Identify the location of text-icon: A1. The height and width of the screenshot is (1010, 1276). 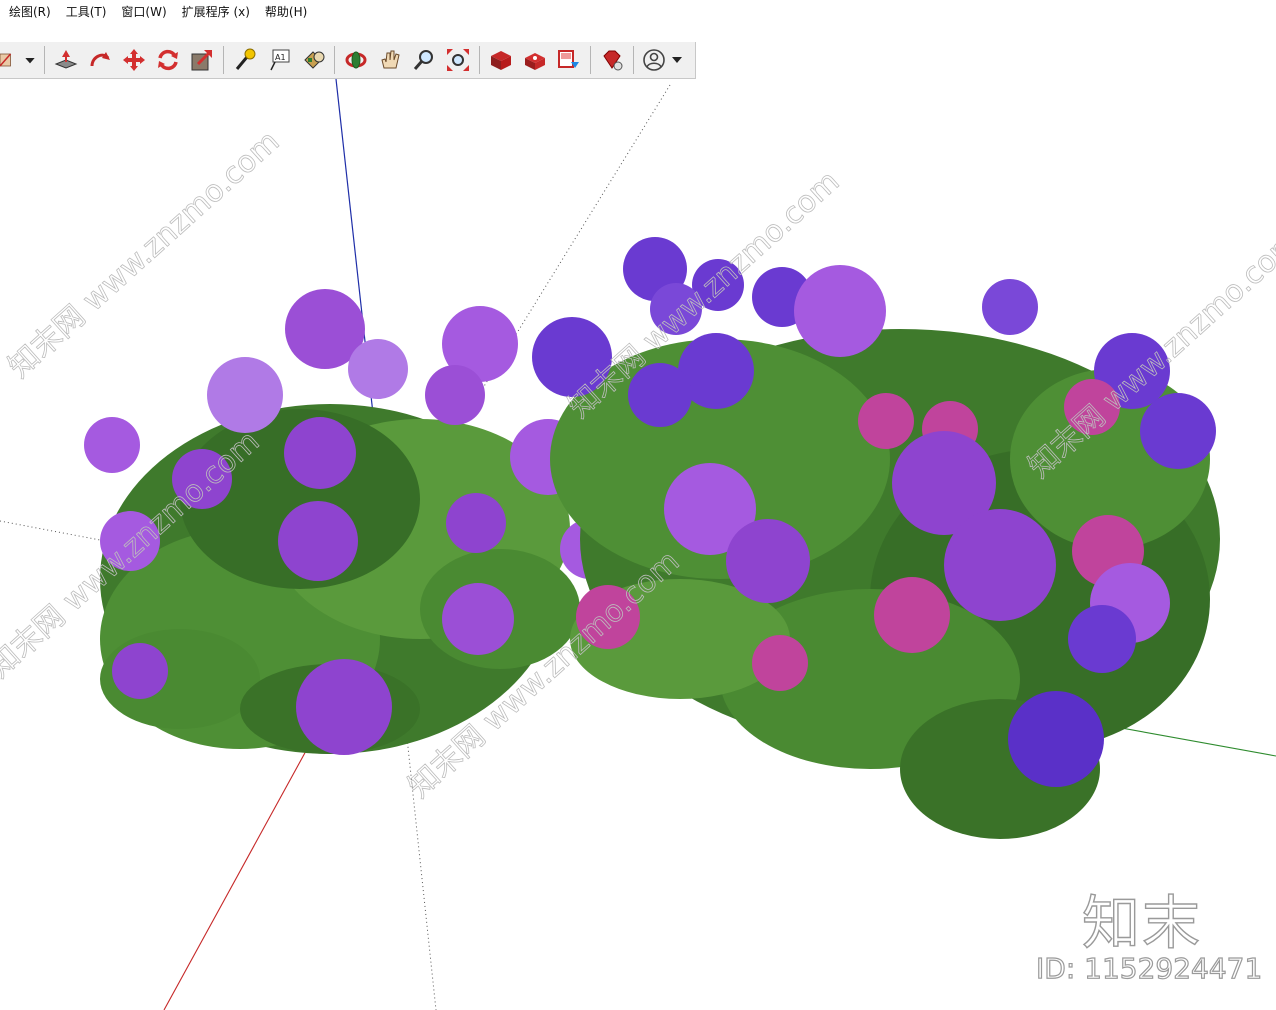
(279, 60).